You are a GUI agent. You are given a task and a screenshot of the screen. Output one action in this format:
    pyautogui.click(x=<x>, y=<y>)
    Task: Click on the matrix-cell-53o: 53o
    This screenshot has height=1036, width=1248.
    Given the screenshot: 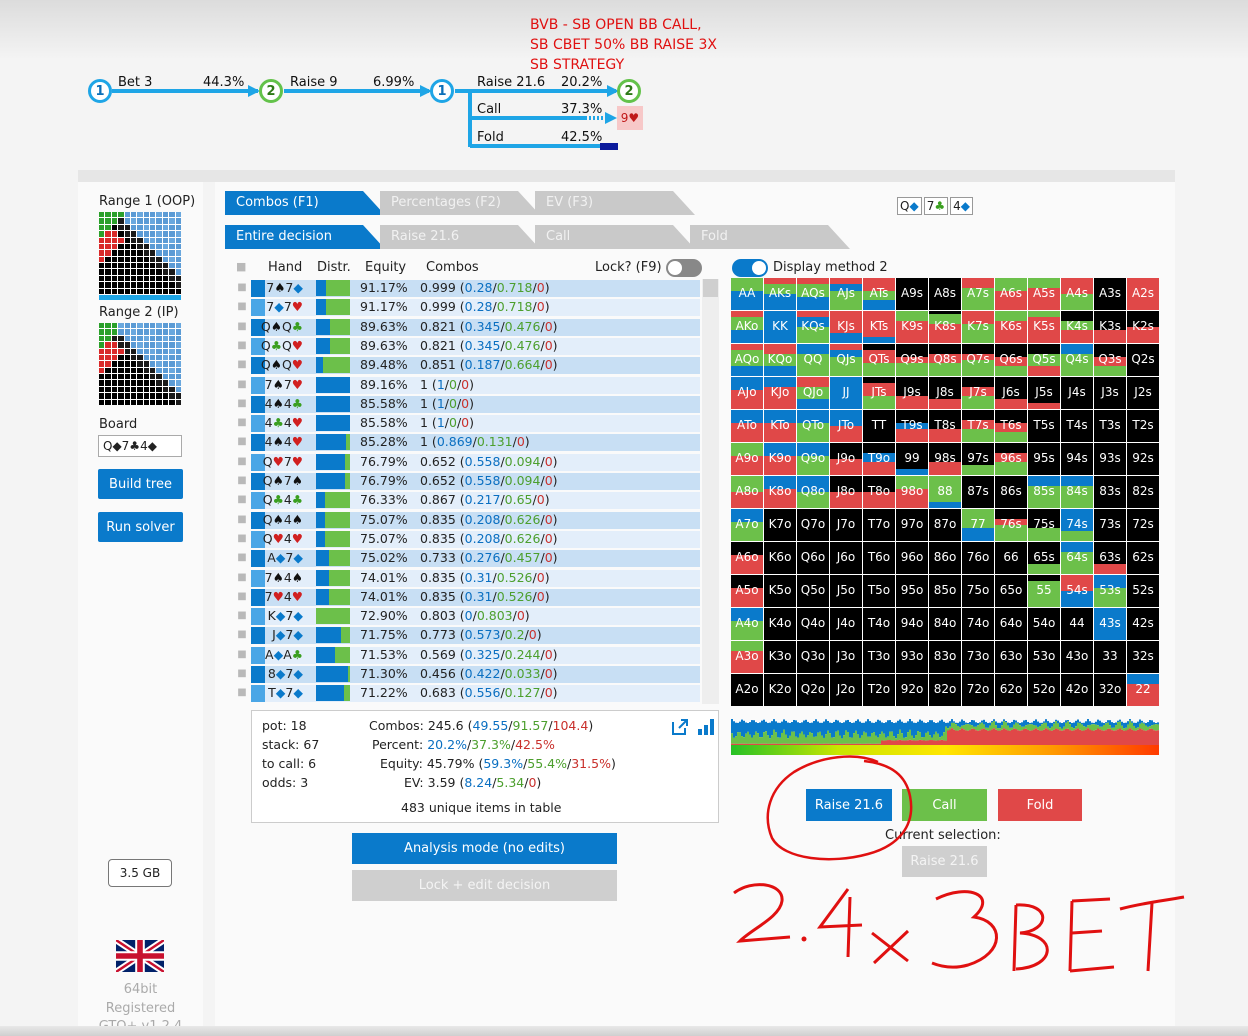 What is the action you would take?
    pyautogui.click(x=1044, y=657)
    